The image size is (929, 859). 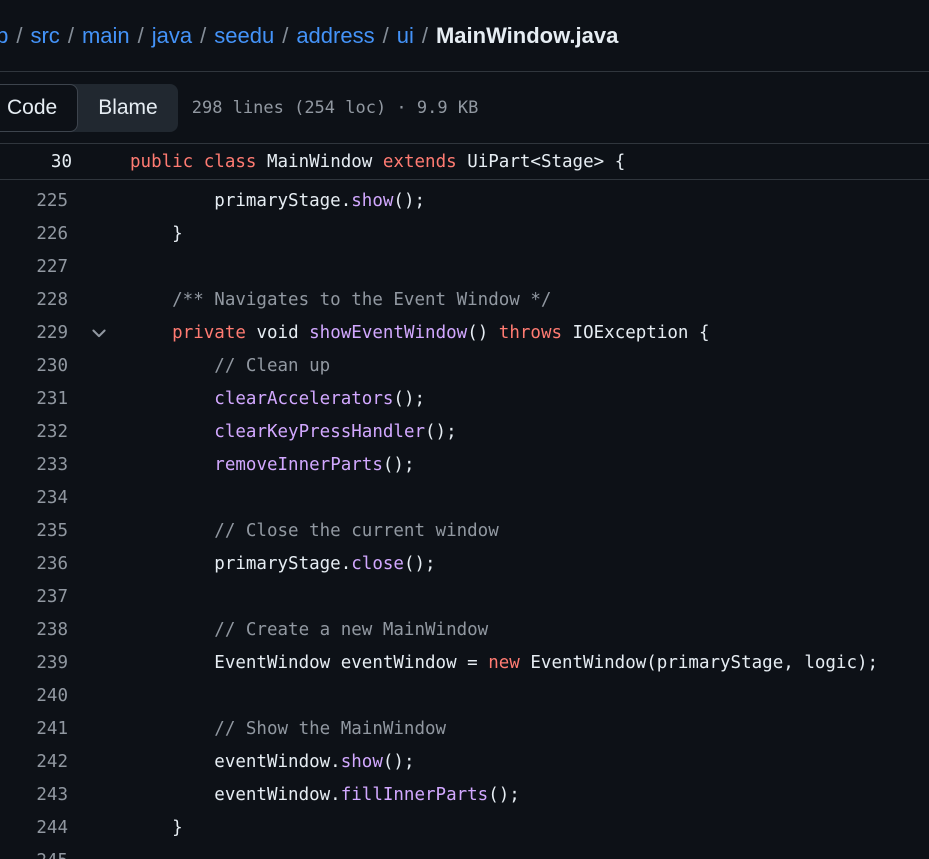 I want to click on code-line: 235 // Close the current window, so click(x=464, y=530).